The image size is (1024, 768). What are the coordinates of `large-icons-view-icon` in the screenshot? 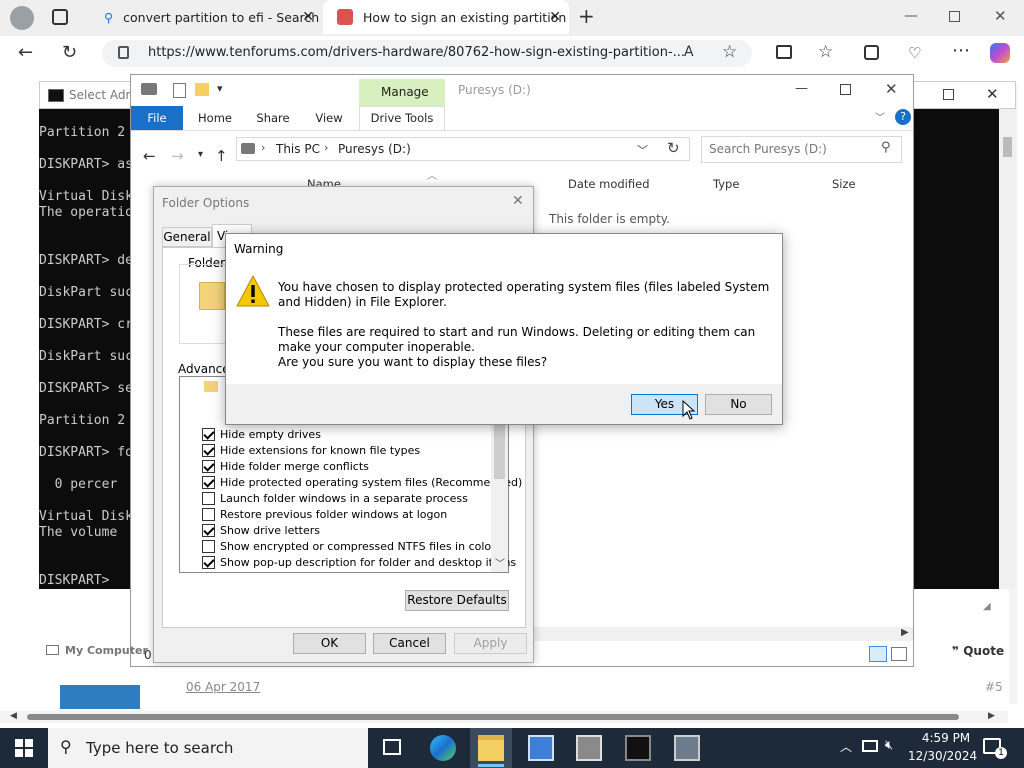 It's located at (899, 654).